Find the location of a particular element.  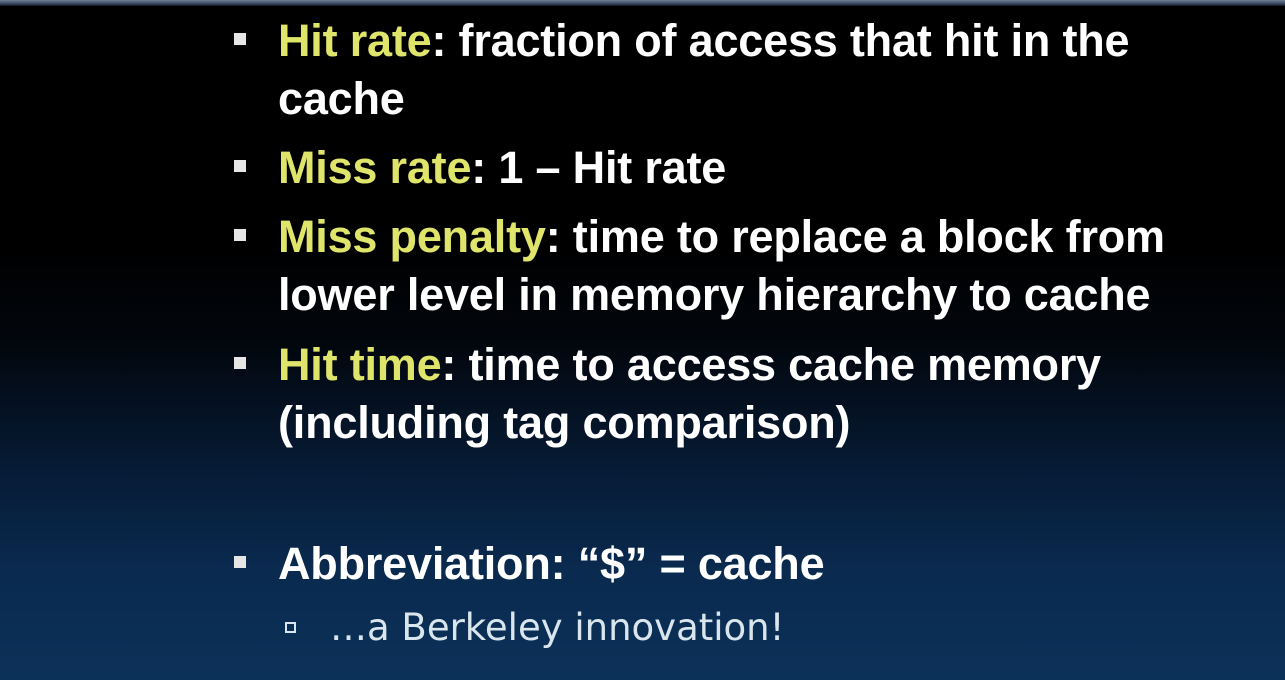

term-miss-rate: Miss rate is located at coordinates (375, 167).